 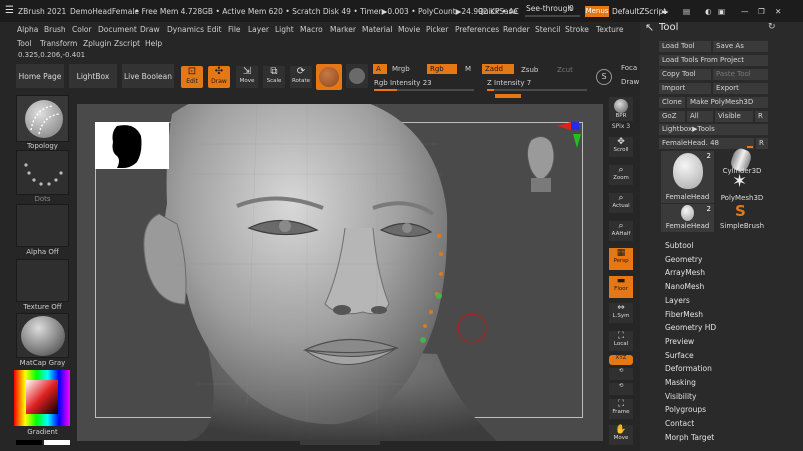 What do you see at coordinates (565, 70) in the screenshot?
I see `zcut-toggle: Zcut` at bounding box center [565, 70].